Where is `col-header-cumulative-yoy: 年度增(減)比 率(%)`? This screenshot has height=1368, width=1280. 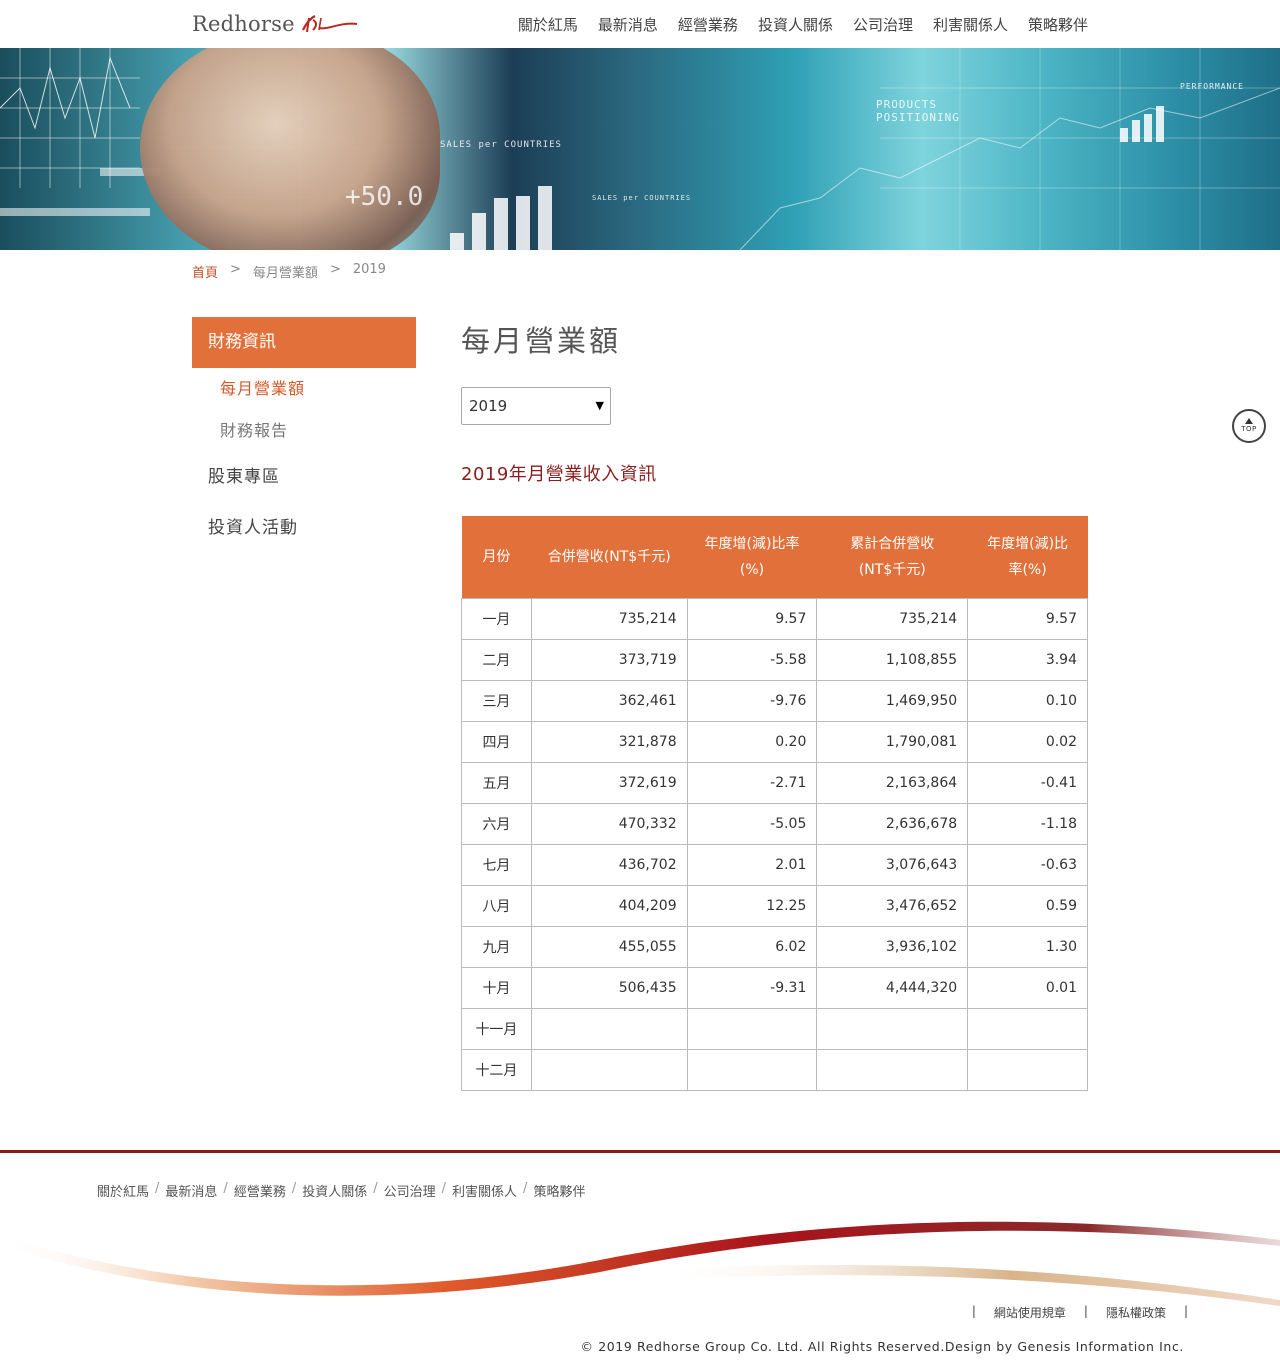
col-header-cumulative-yoy: 年度增(減)比 率(%) is located at coordinates (1027, 557).